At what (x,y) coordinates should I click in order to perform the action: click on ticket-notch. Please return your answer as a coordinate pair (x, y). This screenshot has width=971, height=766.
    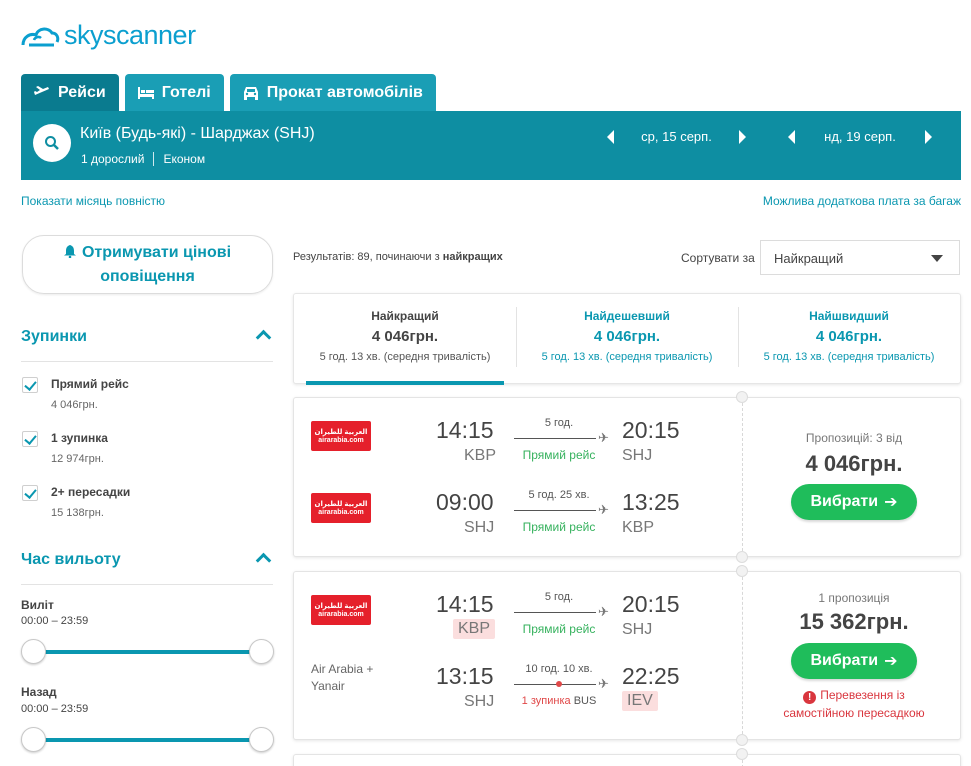
    Looking at the image, I should click on (742, 740).